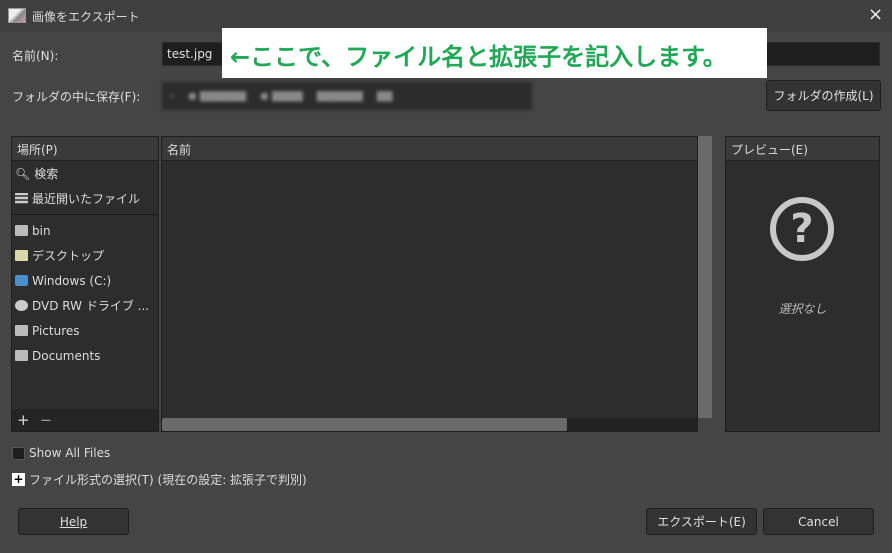 The width and height of the screenshot is (892, 553). I want to click on file-type-expander: + ファイル形式の選択(T) (現在の設定: 拡張子で判別), so click(159, 479).